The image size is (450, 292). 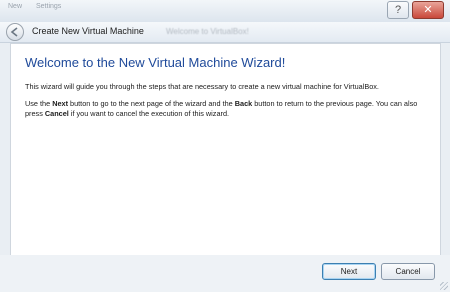 What do you see at coordinates (39, 103) in the screenshot?
I see `instructions-part1: Use the` at bounding box center [39, 103].